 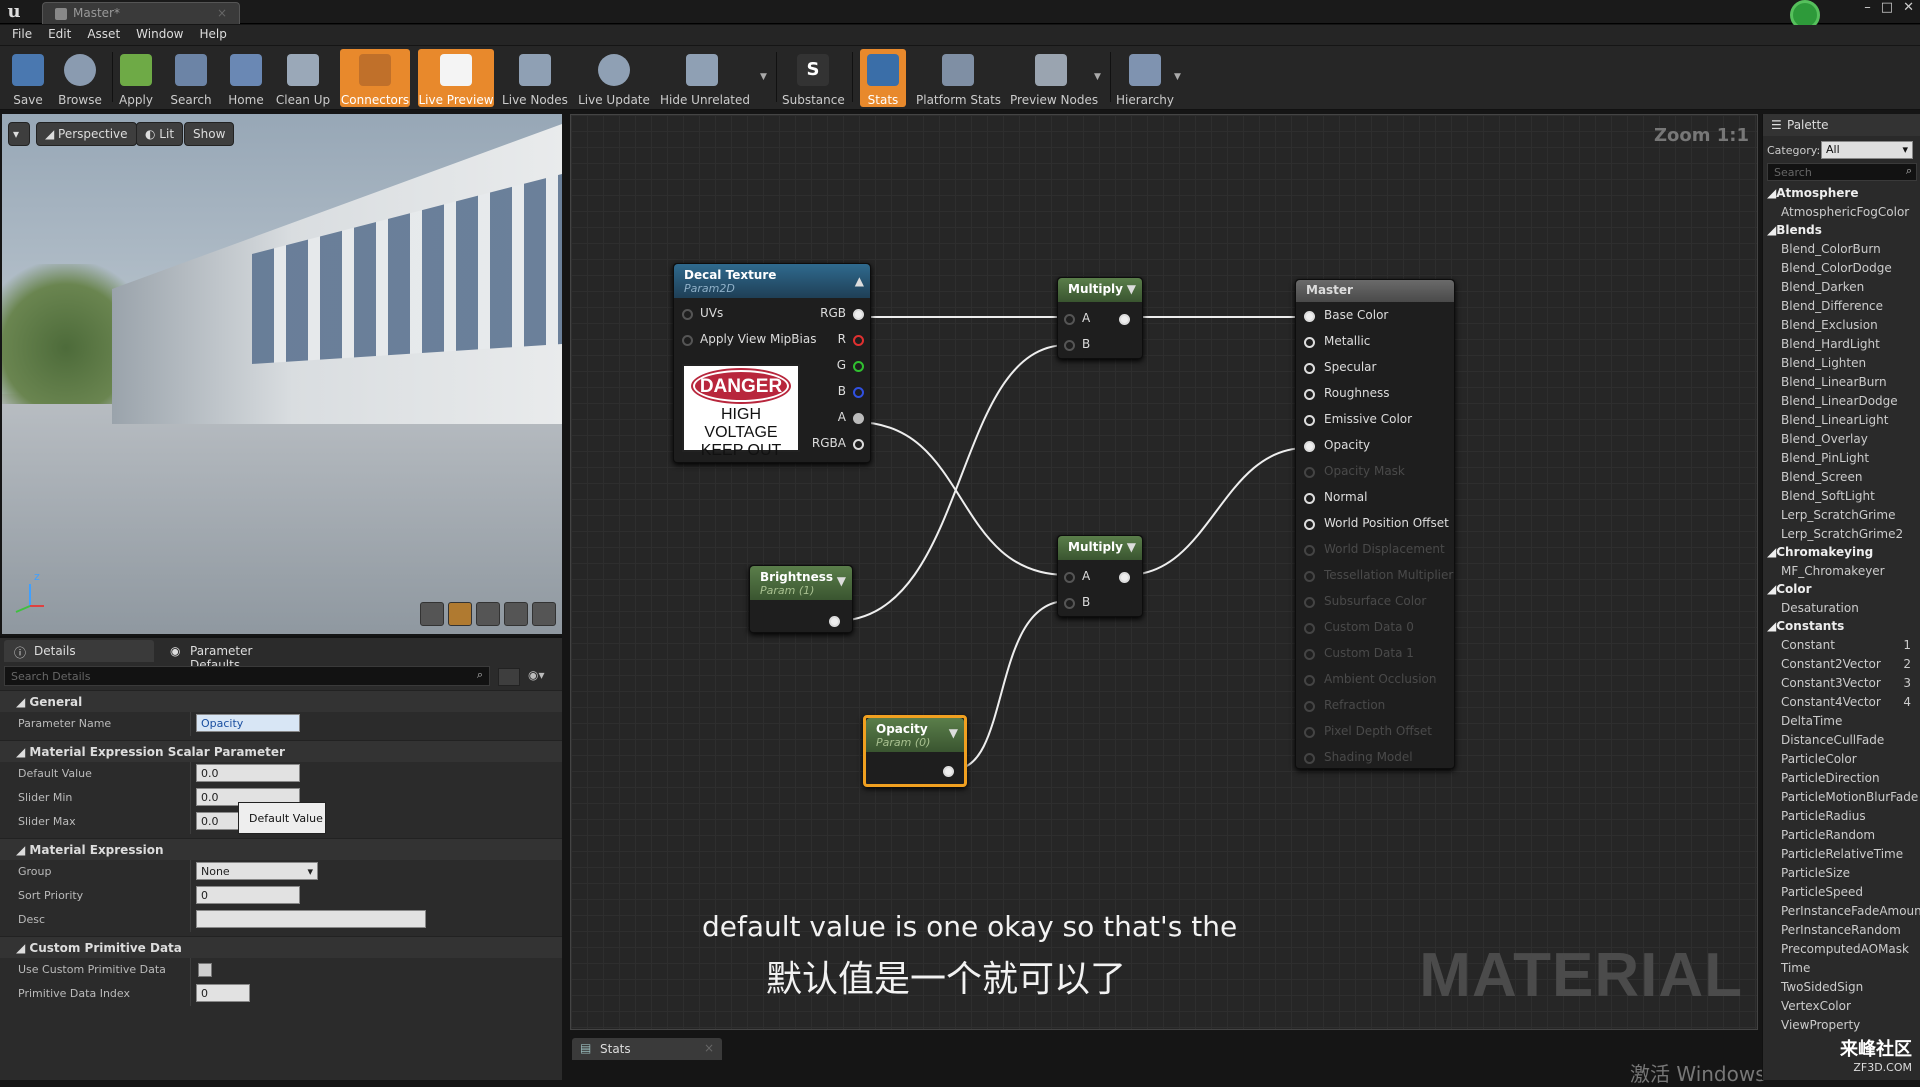 What do you see at coordinates (1842, 172) in the screenshot?
I see `palette-search-input: Search ⌕` at bounding box center [1842, 172].